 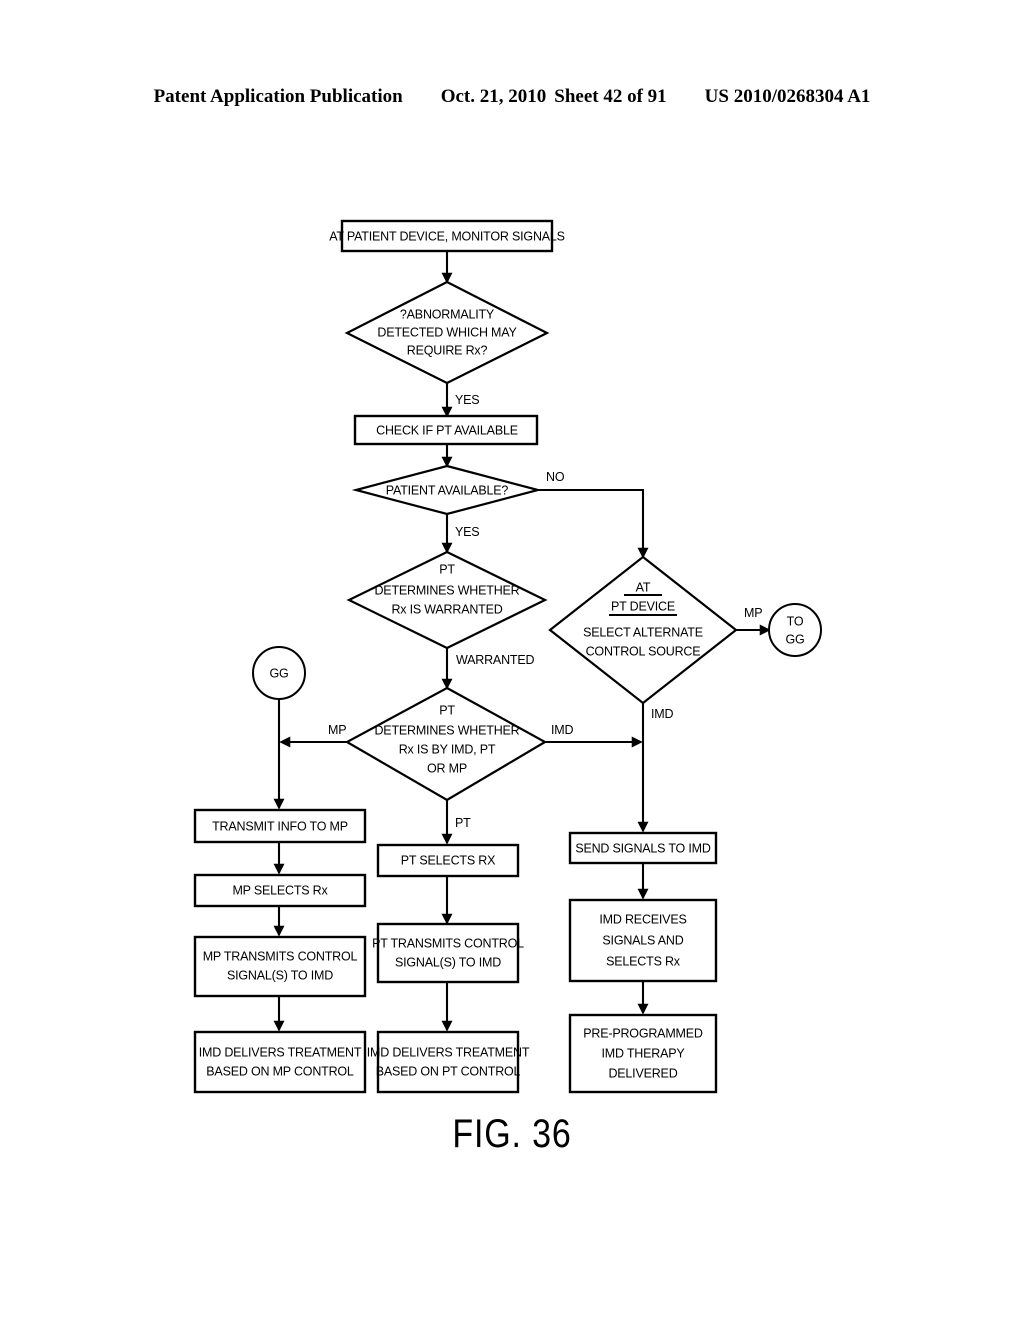 I want to click on node-imd-delivers-pt-shape, so click(x=448, y=1062).